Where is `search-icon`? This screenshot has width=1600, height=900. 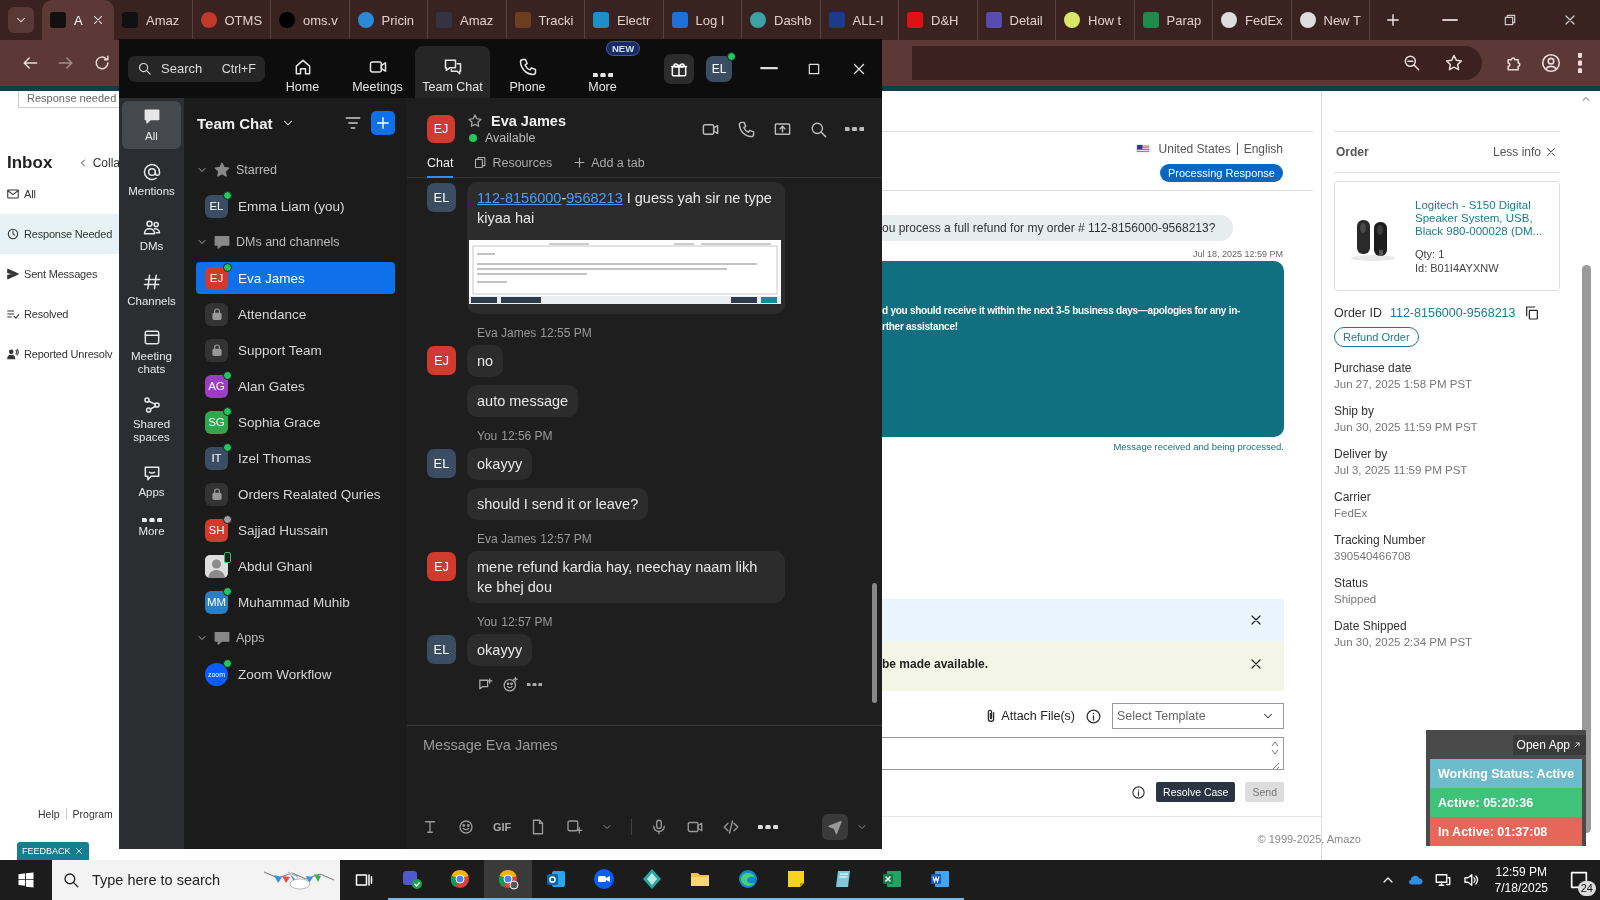 search-icon is located at coordinates (818, 129).